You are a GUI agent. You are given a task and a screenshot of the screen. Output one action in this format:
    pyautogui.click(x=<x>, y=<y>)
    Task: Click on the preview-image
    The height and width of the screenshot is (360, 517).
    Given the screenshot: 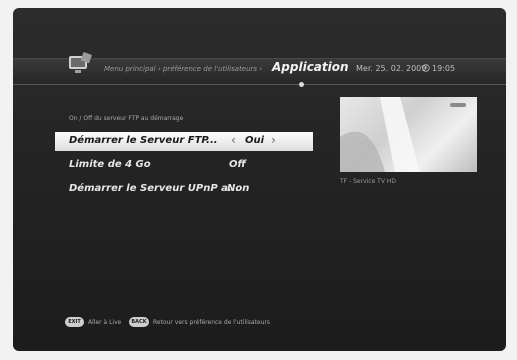 What is the action you would take?
    pyautogui.click(x=403, y=134)
    